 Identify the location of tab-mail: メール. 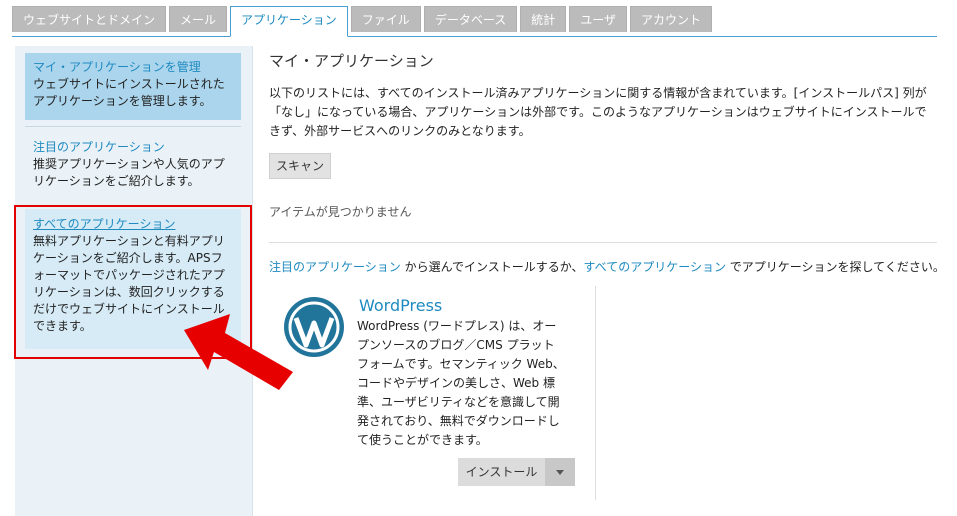
(198, 19).